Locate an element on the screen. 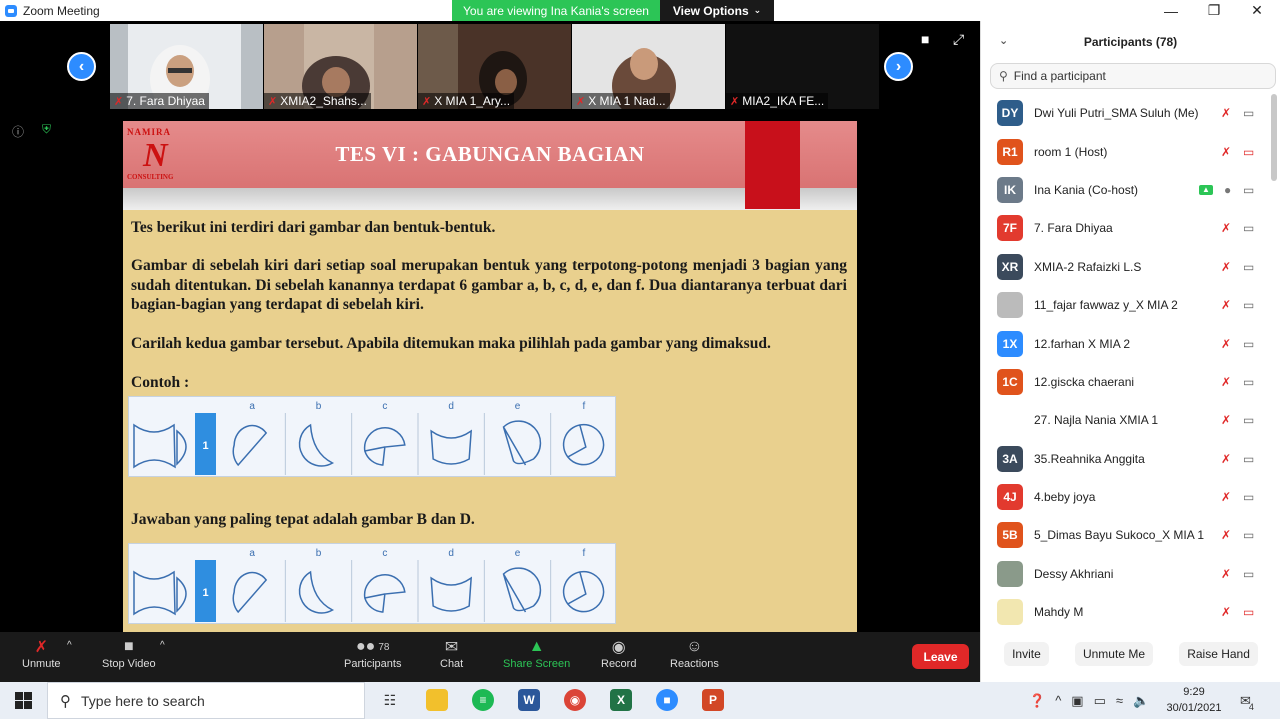 Image resolution: width=1280 pixels, height=719 pixels. stop-video-label: Stop Video is located at coordinates (129, 664).